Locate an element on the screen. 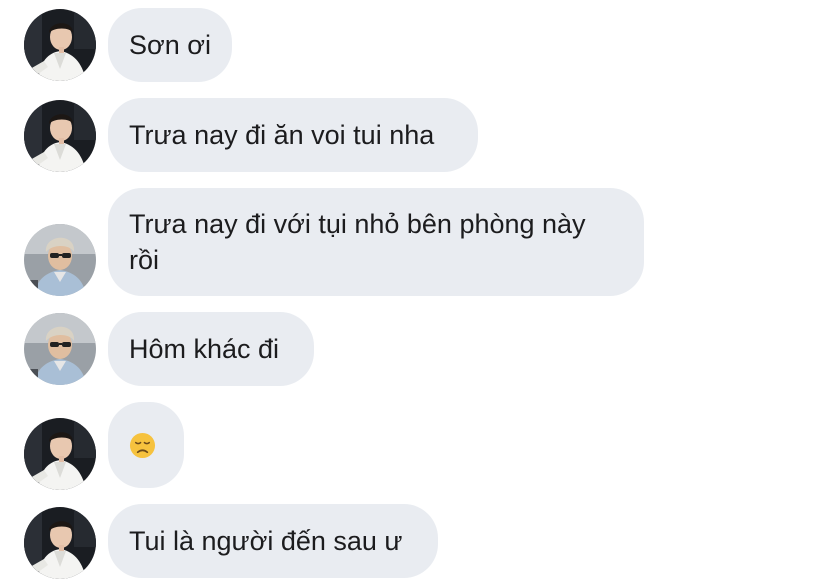 The image size is (828, 585). message-text: Sơn ơi is located at coordinates (170, 45).